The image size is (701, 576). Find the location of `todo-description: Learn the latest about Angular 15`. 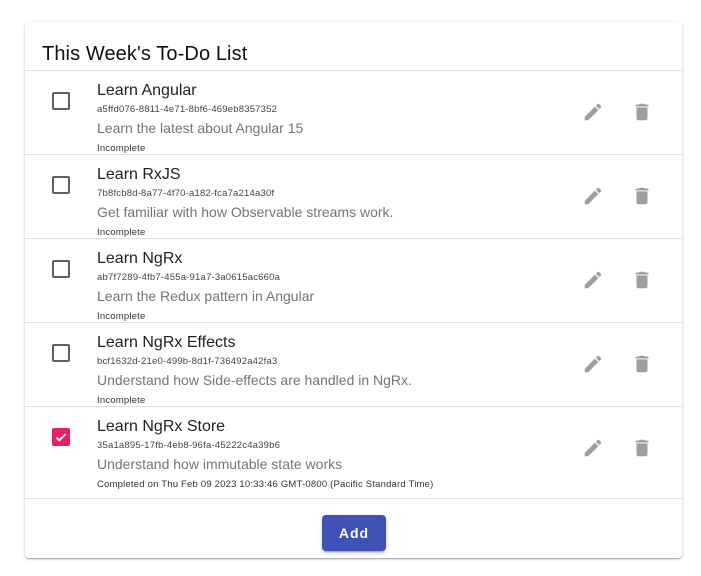

todo-description: Learn the latest about Angular 15 is located at coordinates (200, 128).